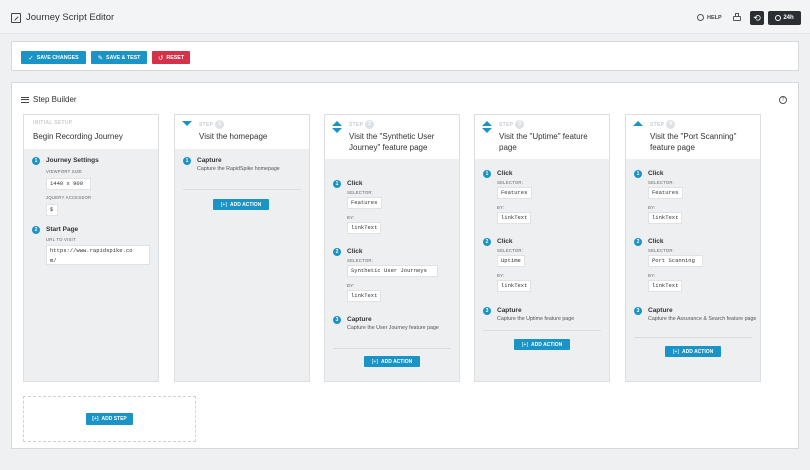 The width and height of the screenshot is (810, 470). What do you see at coordinates (98, 255) in the screenshot?
I see `url-to-visit-input: https://www.rapidspike.co m/` at bounding box center [98, 255].